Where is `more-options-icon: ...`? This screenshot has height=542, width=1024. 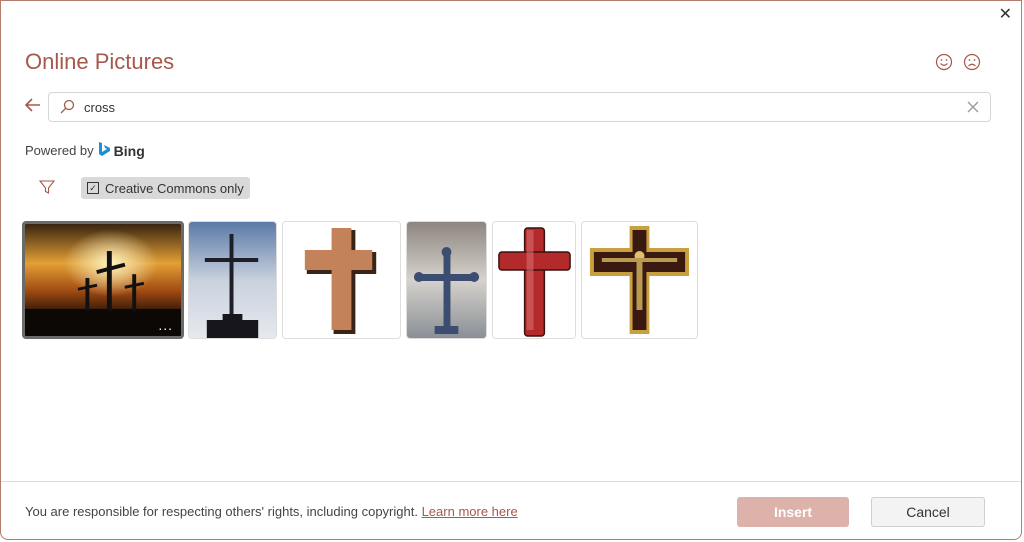 more-options-icon: ... is located at coordinates (165, 325).